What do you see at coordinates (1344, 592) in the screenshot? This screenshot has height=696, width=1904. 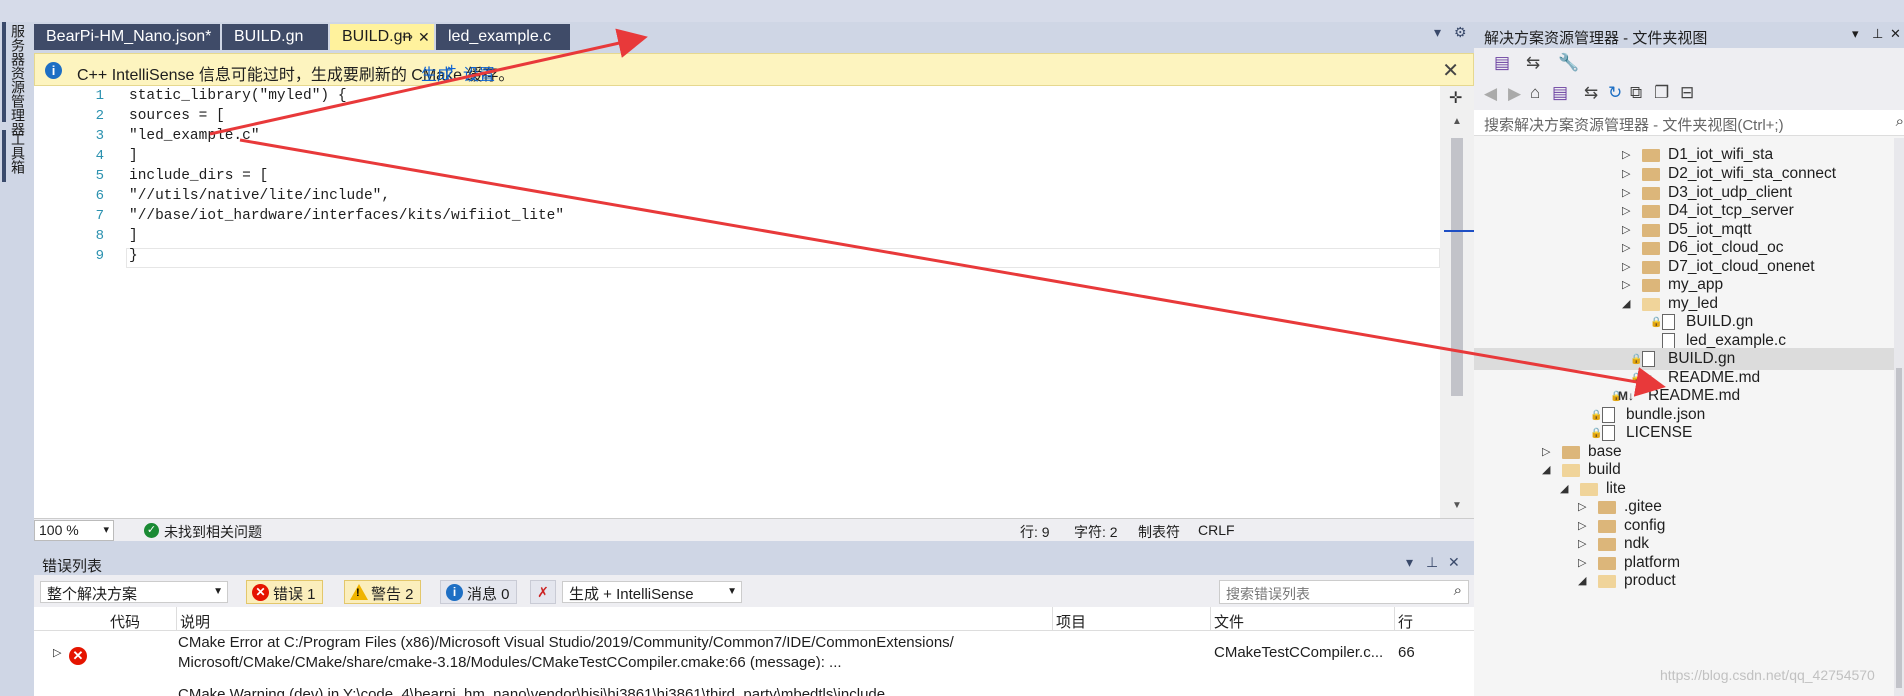 I see `error-search-input: 搜索错误列表 ⌕` at bounding box center [1344, 592].